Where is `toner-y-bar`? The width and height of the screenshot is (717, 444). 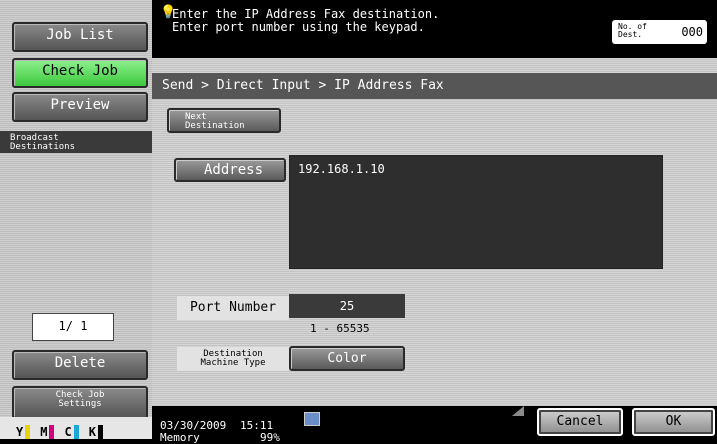
toner-y-bar is located at coordinates (28, 432).